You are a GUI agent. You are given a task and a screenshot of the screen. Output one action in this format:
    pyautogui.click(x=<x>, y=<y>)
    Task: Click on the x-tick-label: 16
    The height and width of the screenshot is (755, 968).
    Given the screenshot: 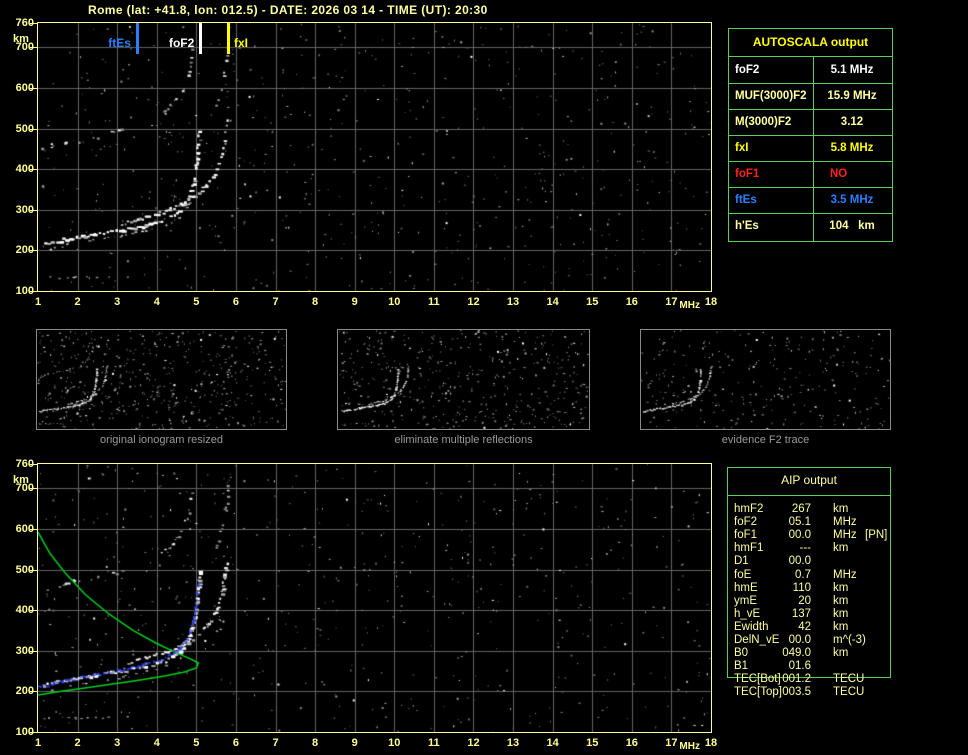 What is the action you would take?
    pyautogui.click(x=631, y=302)
    